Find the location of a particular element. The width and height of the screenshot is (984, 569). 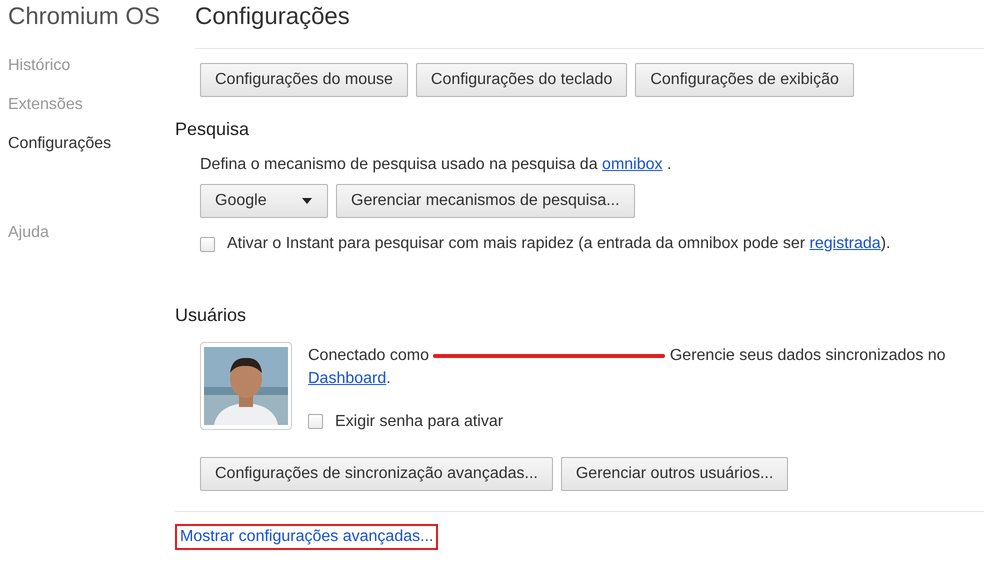

password-label: Exigir senha para ativar is located at coordinates (419, 422).